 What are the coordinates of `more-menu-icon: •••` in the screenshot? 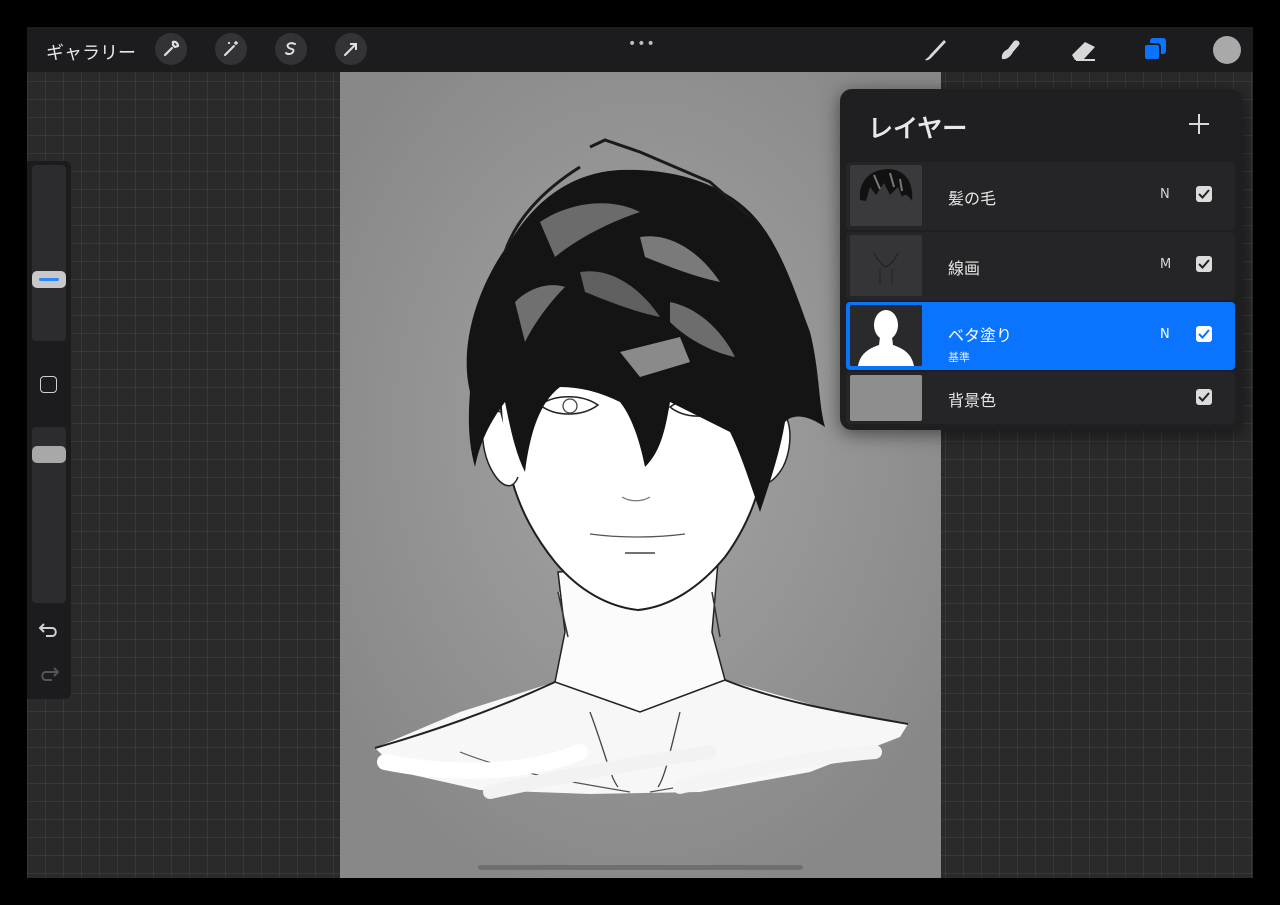 It's located at (642, 44).